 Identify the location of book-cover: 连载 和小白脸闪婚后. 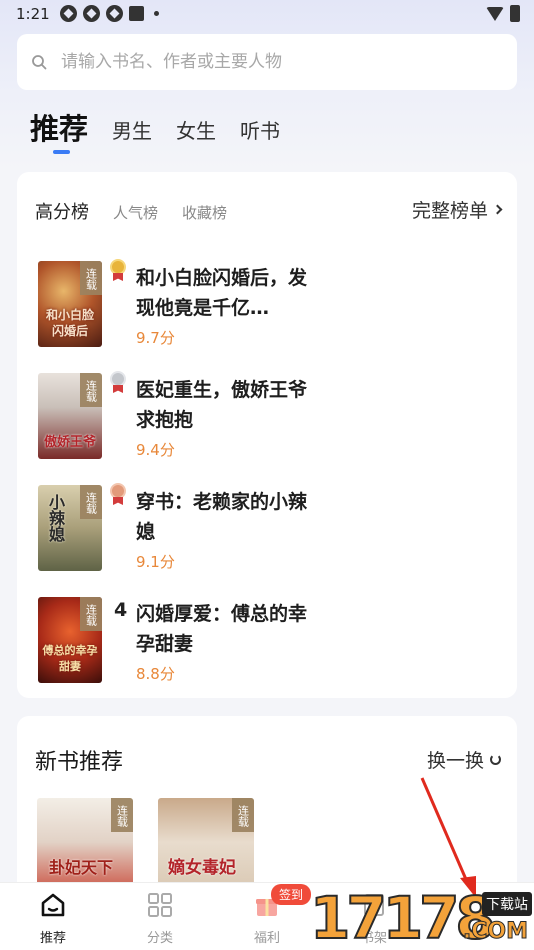
(70, 304).